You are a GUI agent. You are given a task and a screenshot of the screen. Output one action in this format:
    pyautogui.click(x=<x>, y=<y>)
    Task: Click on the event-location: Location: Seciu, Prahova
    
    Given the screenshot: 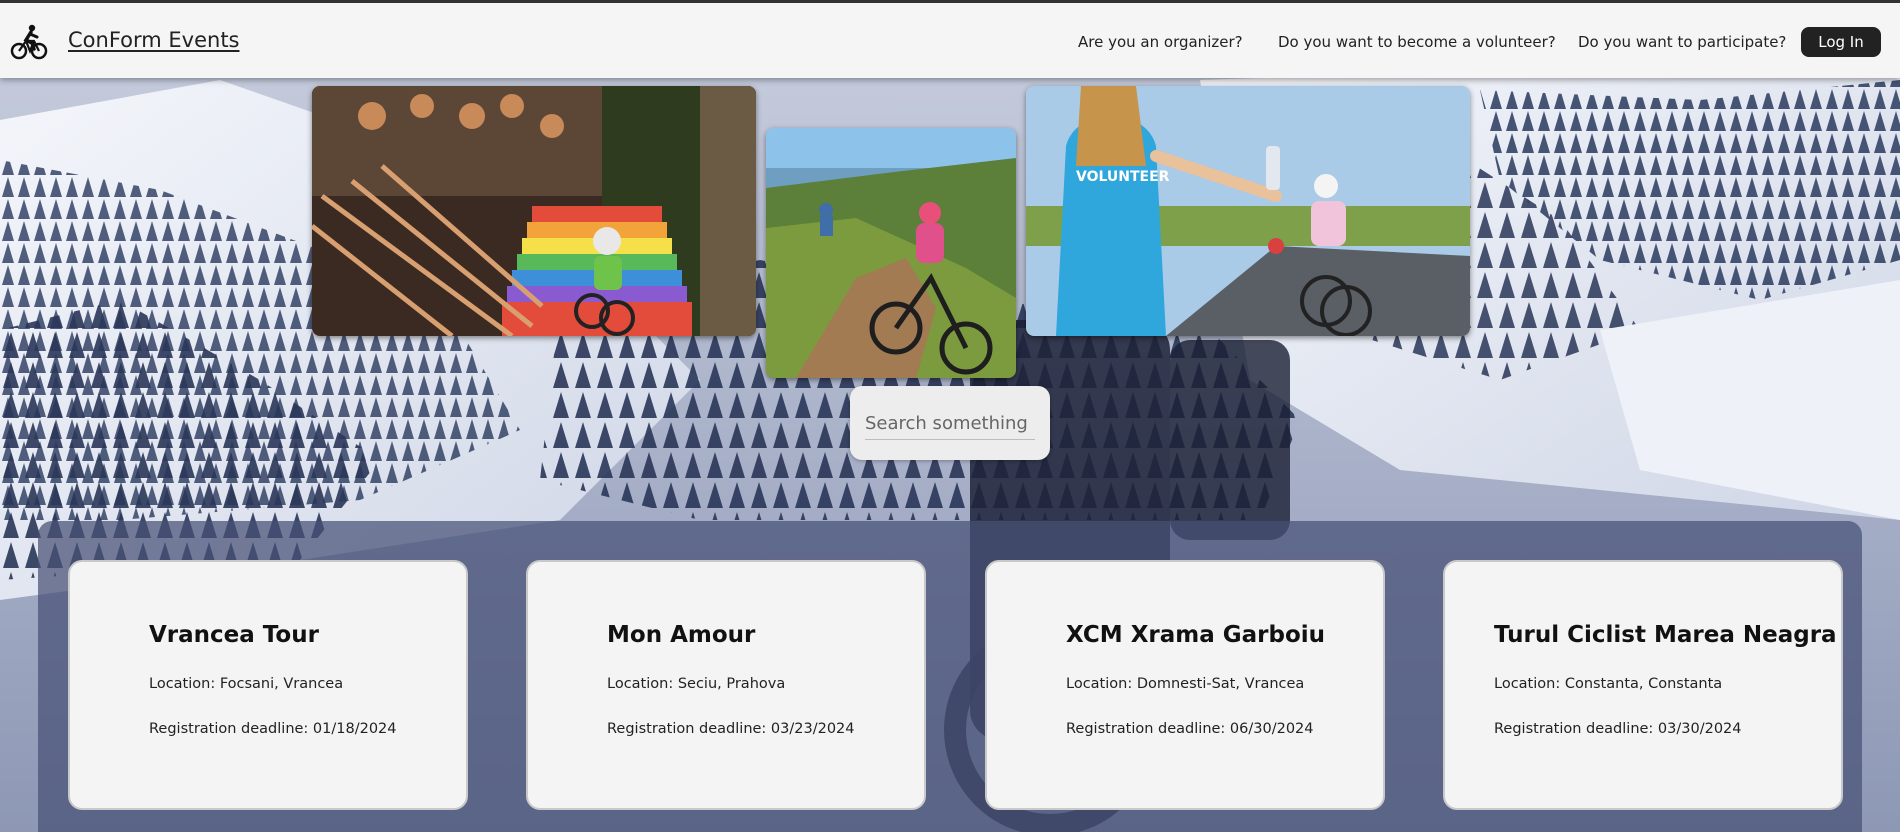 What is the action you would take?
    pyautogui.click(x=696, y=684)
    